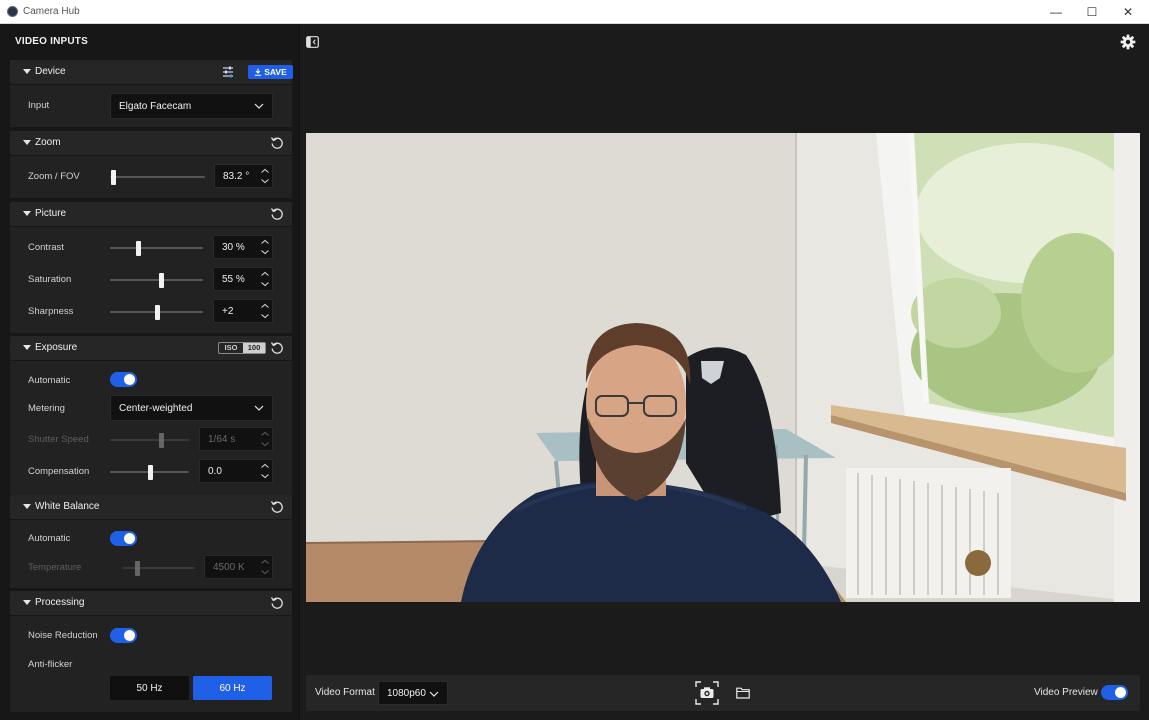  What do you see at coordinates (39, 105) in the screenshot?
I see `input-label: Input` at bounding box center [39, 105].